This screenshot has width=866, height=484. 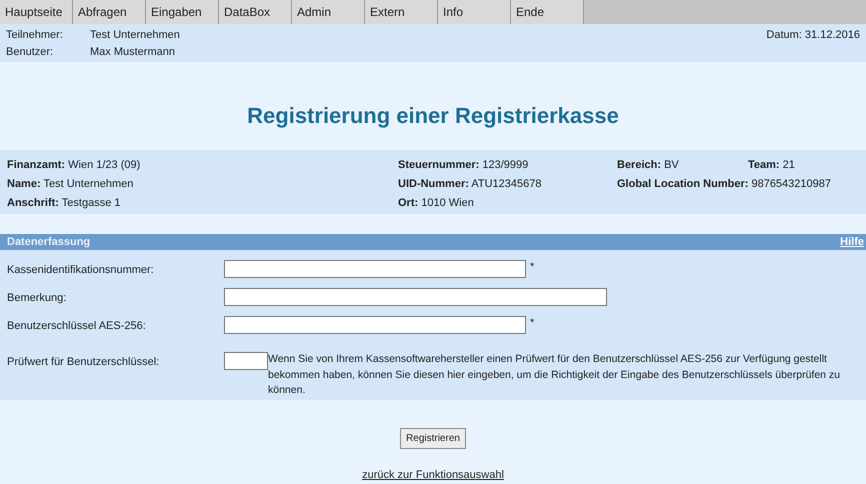 I want to click on menu-tab: Abfragen, so click(x=109, y=12).